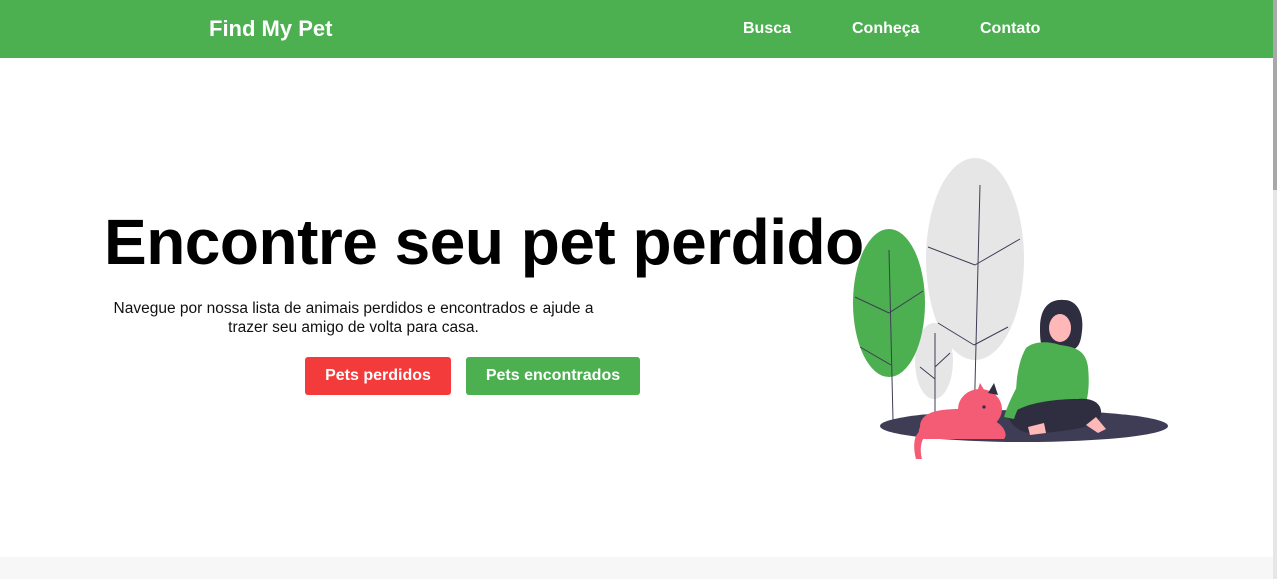  Describe the element at coordinates (1010, 29) in the screenshot. I see `nav-link-contato: Contato` at that location.